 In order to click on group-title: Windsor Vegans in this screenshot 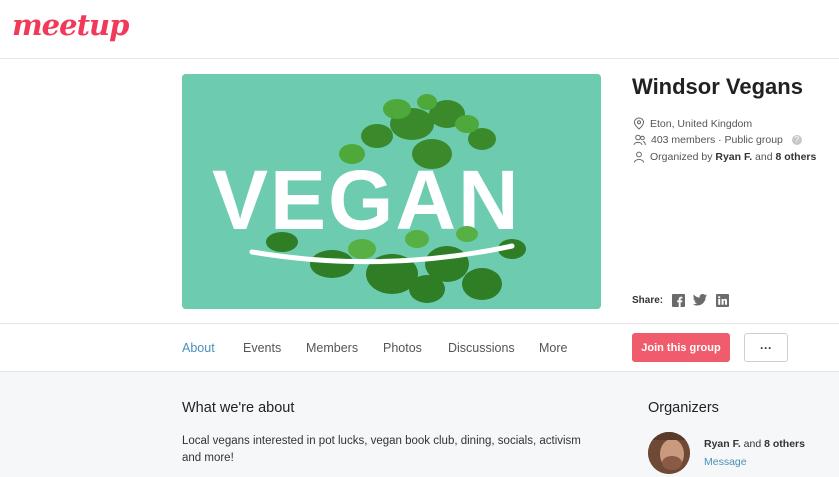, I will do `click(717, 86)`.